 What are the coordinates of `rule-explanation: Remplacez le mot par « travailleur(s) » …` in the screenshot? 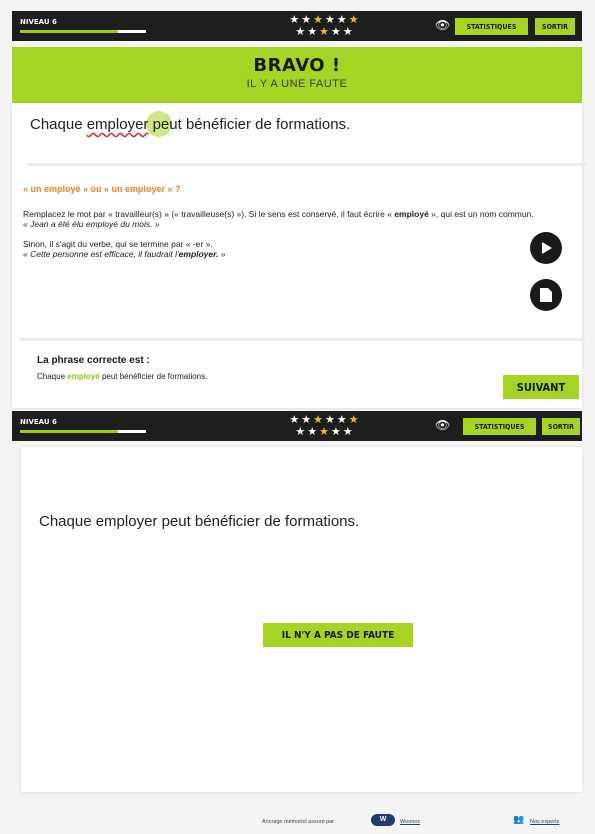 It's located at (304, 234).